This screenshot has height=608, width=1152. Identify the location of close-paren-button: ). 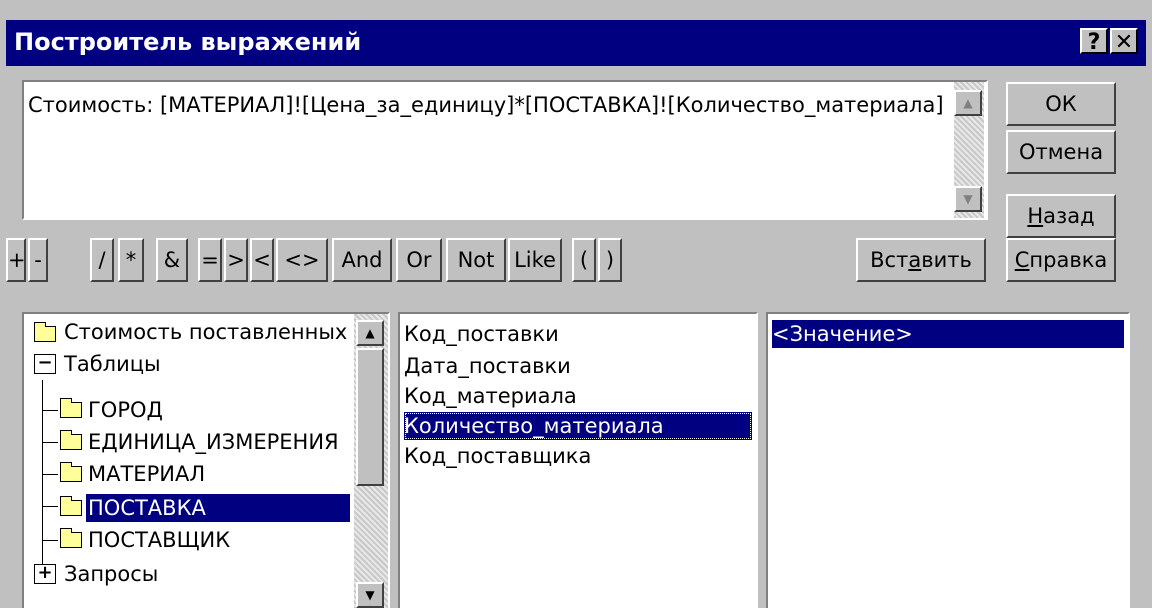
(610, 260).